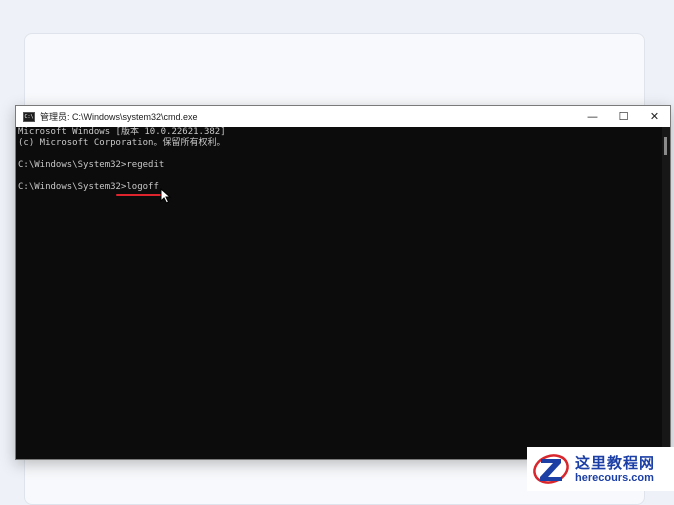 Image resolution: width=674 pixels, height=505 pixels. I want to click on console-line: Microsoft Windows [版本 10.0.22621.382], so click(122, 132).